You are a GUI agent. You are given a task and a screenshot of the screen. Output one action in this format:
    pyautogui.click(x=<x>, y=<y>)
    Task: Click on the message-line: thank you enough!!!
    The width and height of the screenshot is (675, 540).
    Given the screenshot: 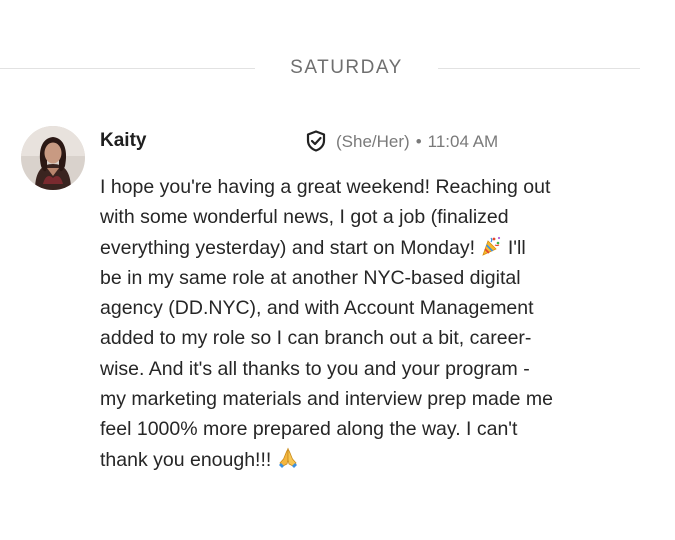 What is the action you would take?
    pyautogui.click(x=384, y=460)
    